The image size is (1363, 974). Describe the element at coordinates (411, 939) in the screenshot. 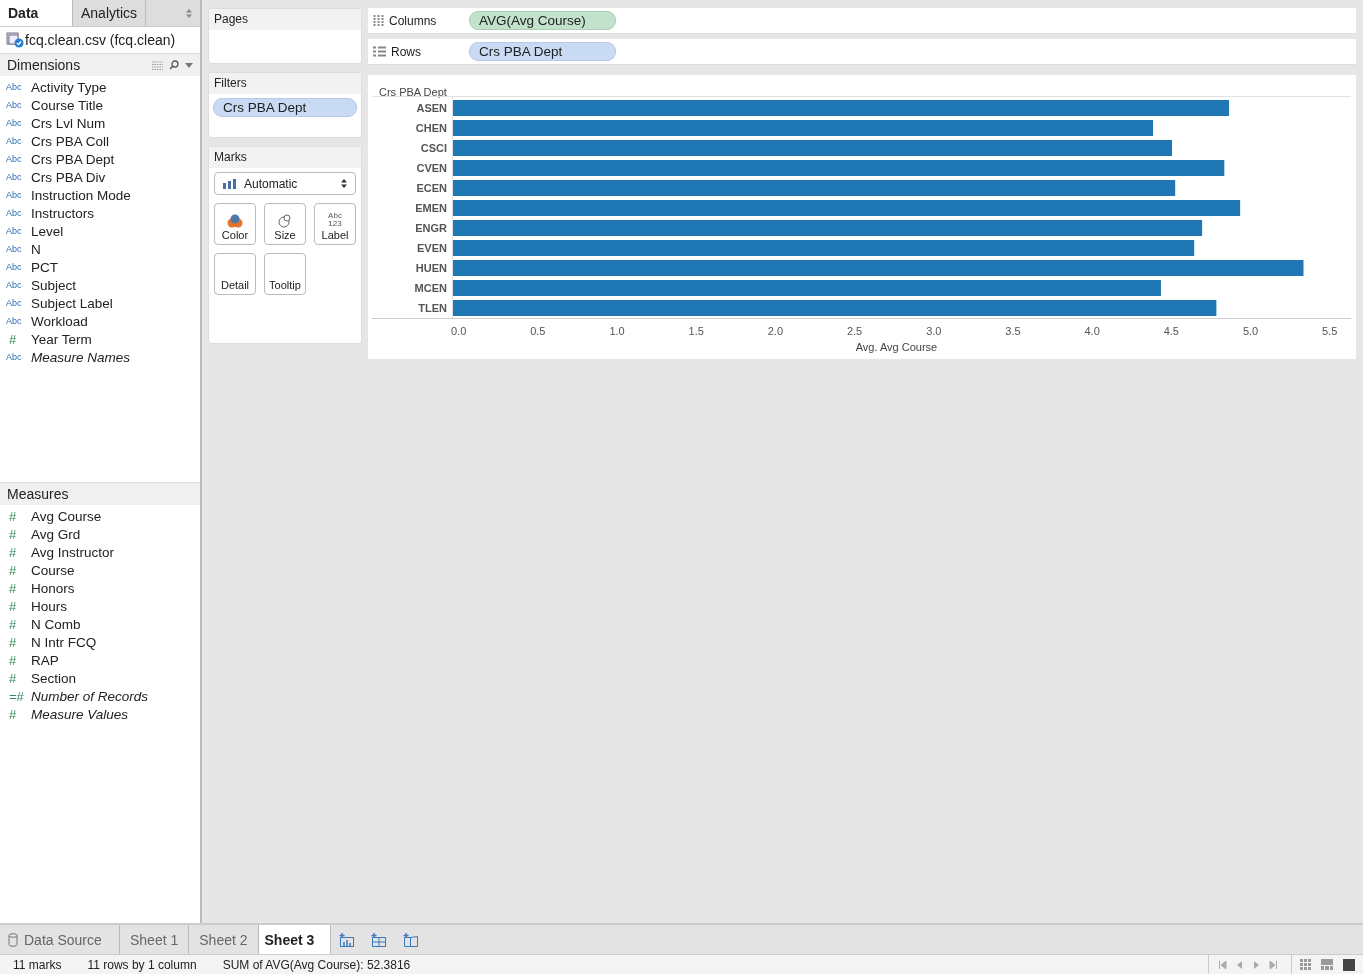

I see `new-story-icon` at that location.